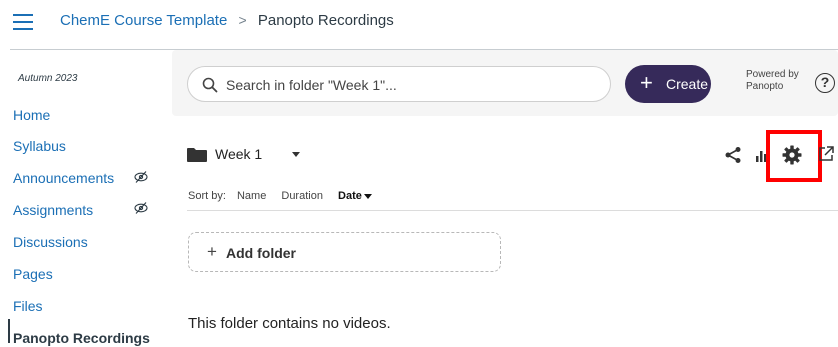  Describe the element at coordinates (63, 178) in the screenshot. I see `nav-item-announcements: Announcements` at that location.